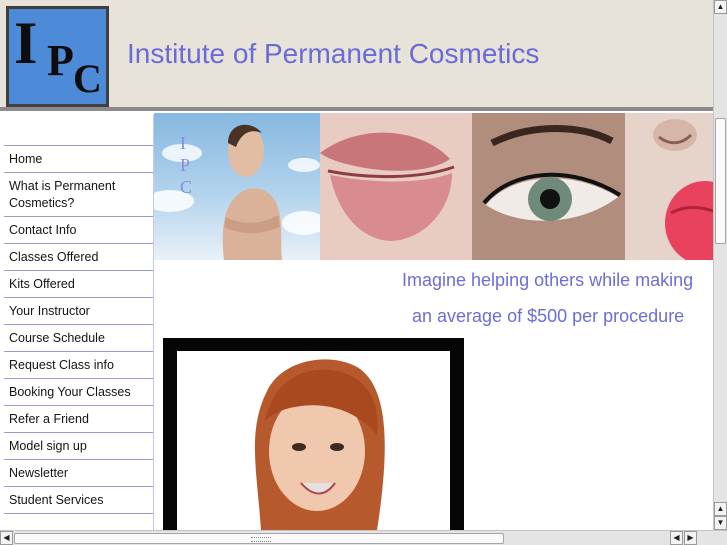  Describe the element at coordinates (78, 311) in the screenshot. I see `nav-your-instructor: Your Instructor` at that location.